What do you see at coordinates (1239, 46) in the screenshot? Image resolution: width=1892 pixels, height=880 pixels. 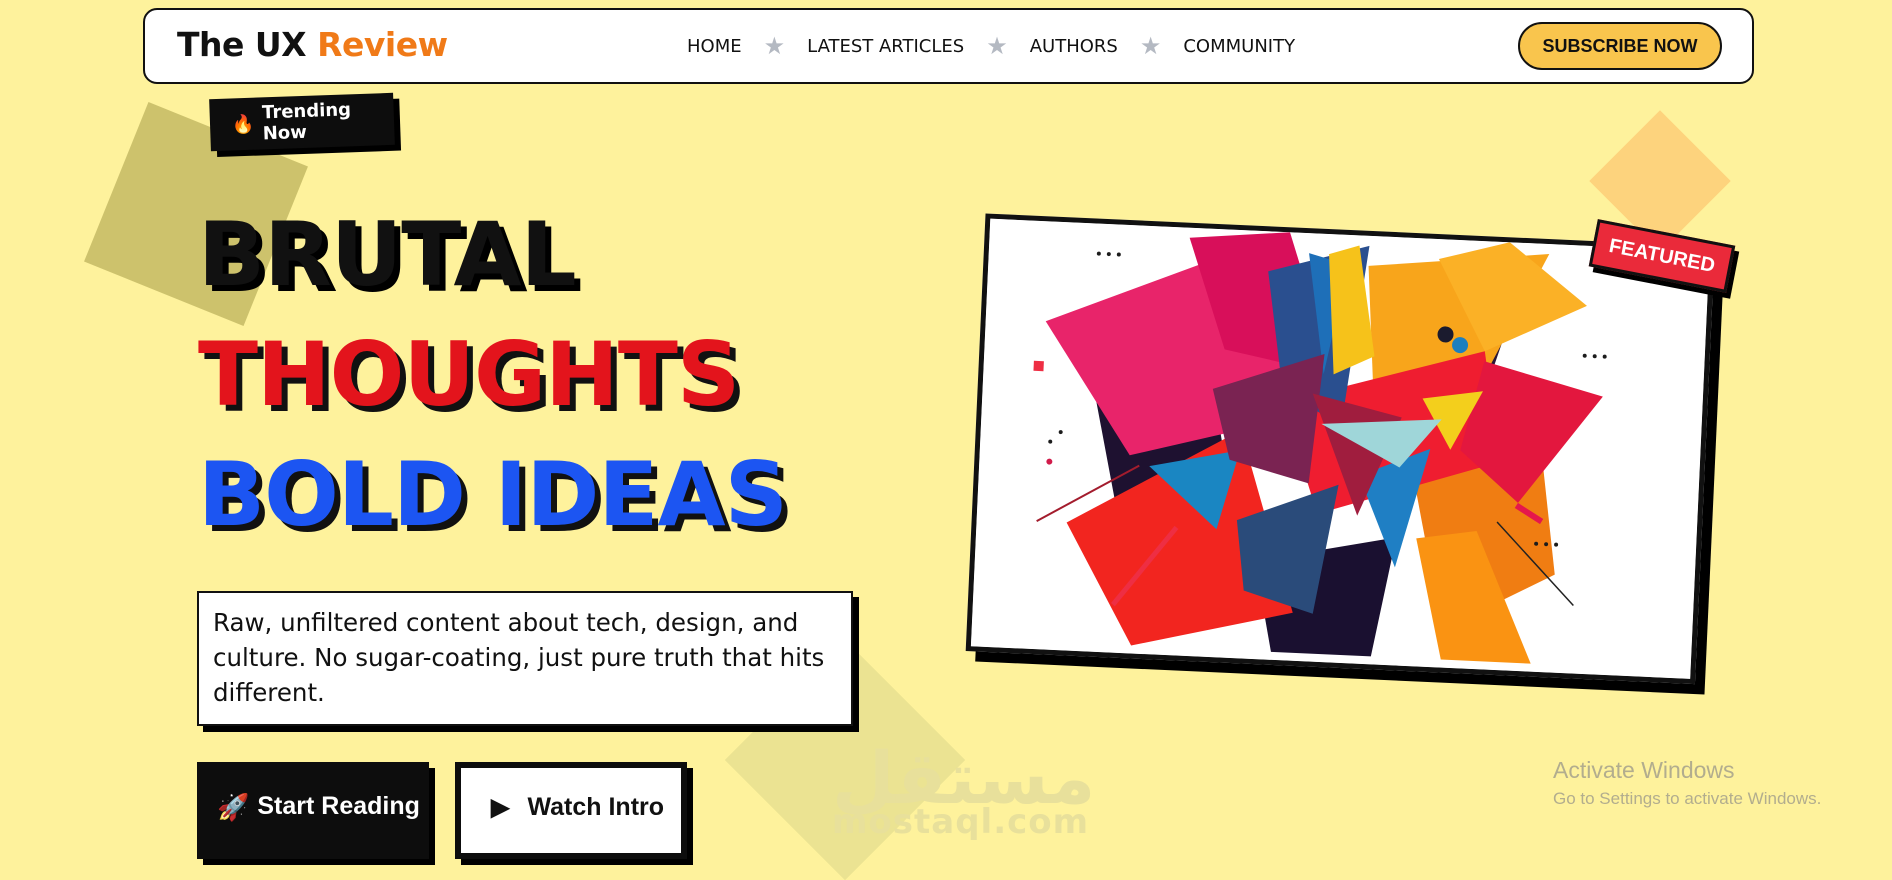 I see `nav-community-link: COMMUNITY` at bounding box center [1239, 46].